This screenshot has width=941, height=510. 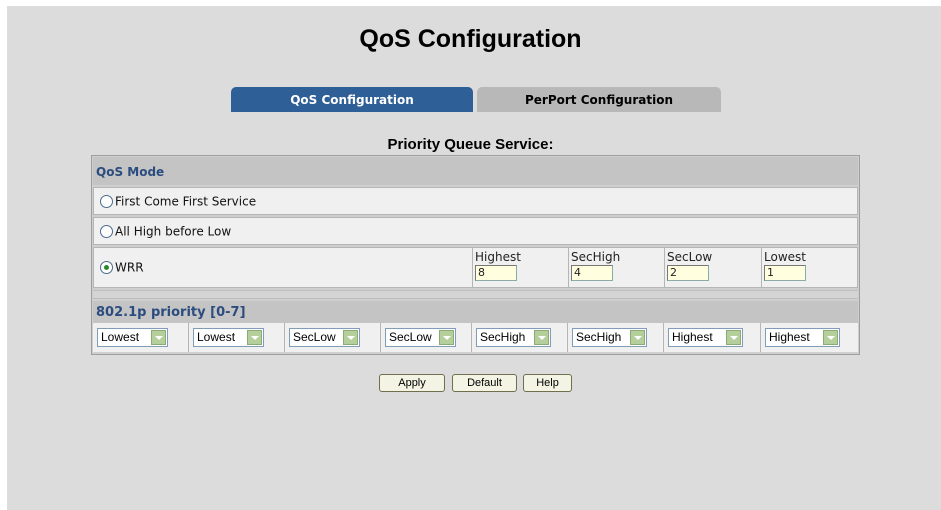 I want to click on wrr-sechigh-cell: SecHigh 4, so click(x=615, y=267).